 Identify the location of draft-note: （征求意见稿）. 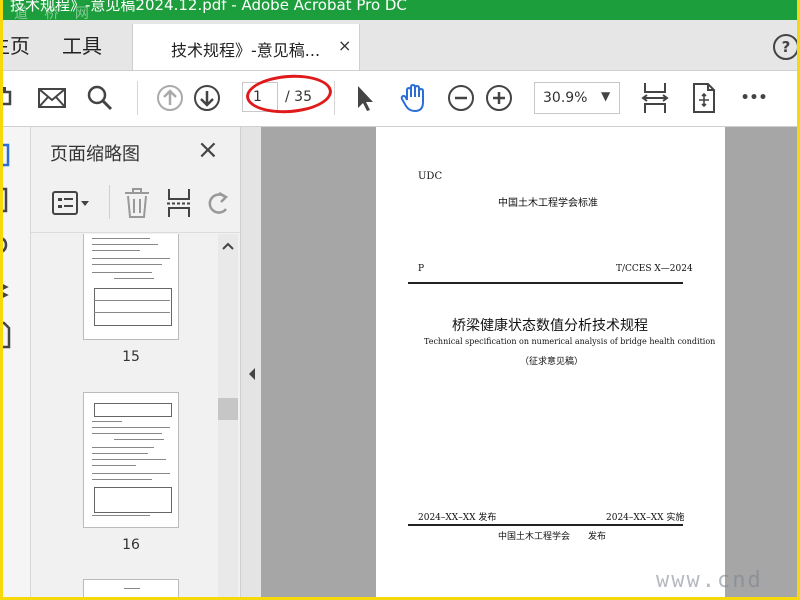
(552, 362).